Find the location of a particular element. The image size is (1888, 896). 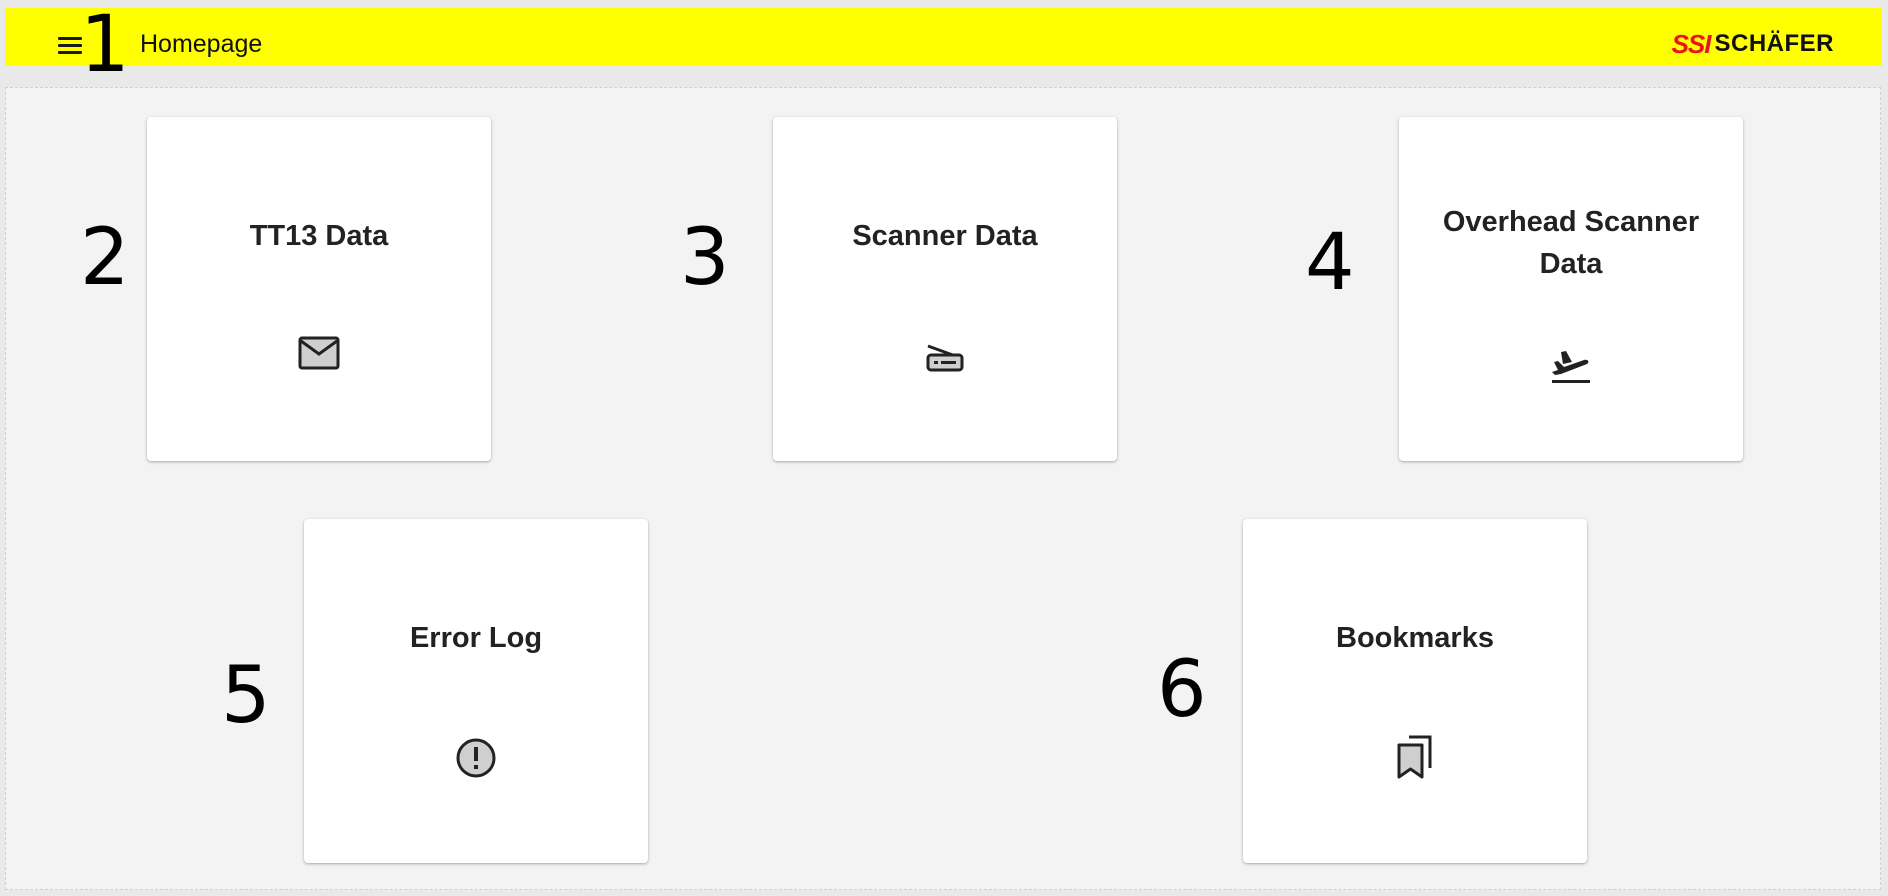

card-title: Scanner Data is located at coordinates (945, 236).